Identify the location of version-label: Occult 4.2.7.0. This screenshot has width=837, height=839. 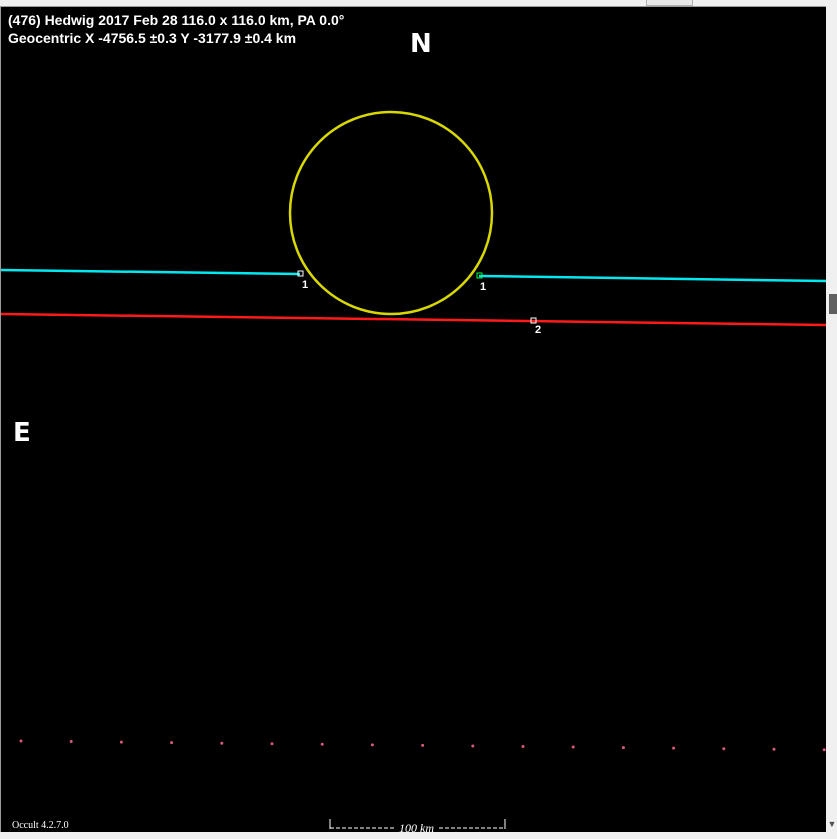
(40, 825).